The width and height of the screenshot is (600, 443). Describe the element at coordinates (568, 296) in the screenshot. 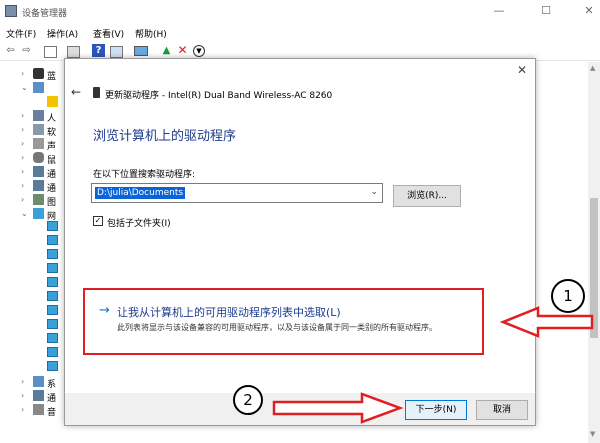

I see `step-circle-1: 1` at that location.